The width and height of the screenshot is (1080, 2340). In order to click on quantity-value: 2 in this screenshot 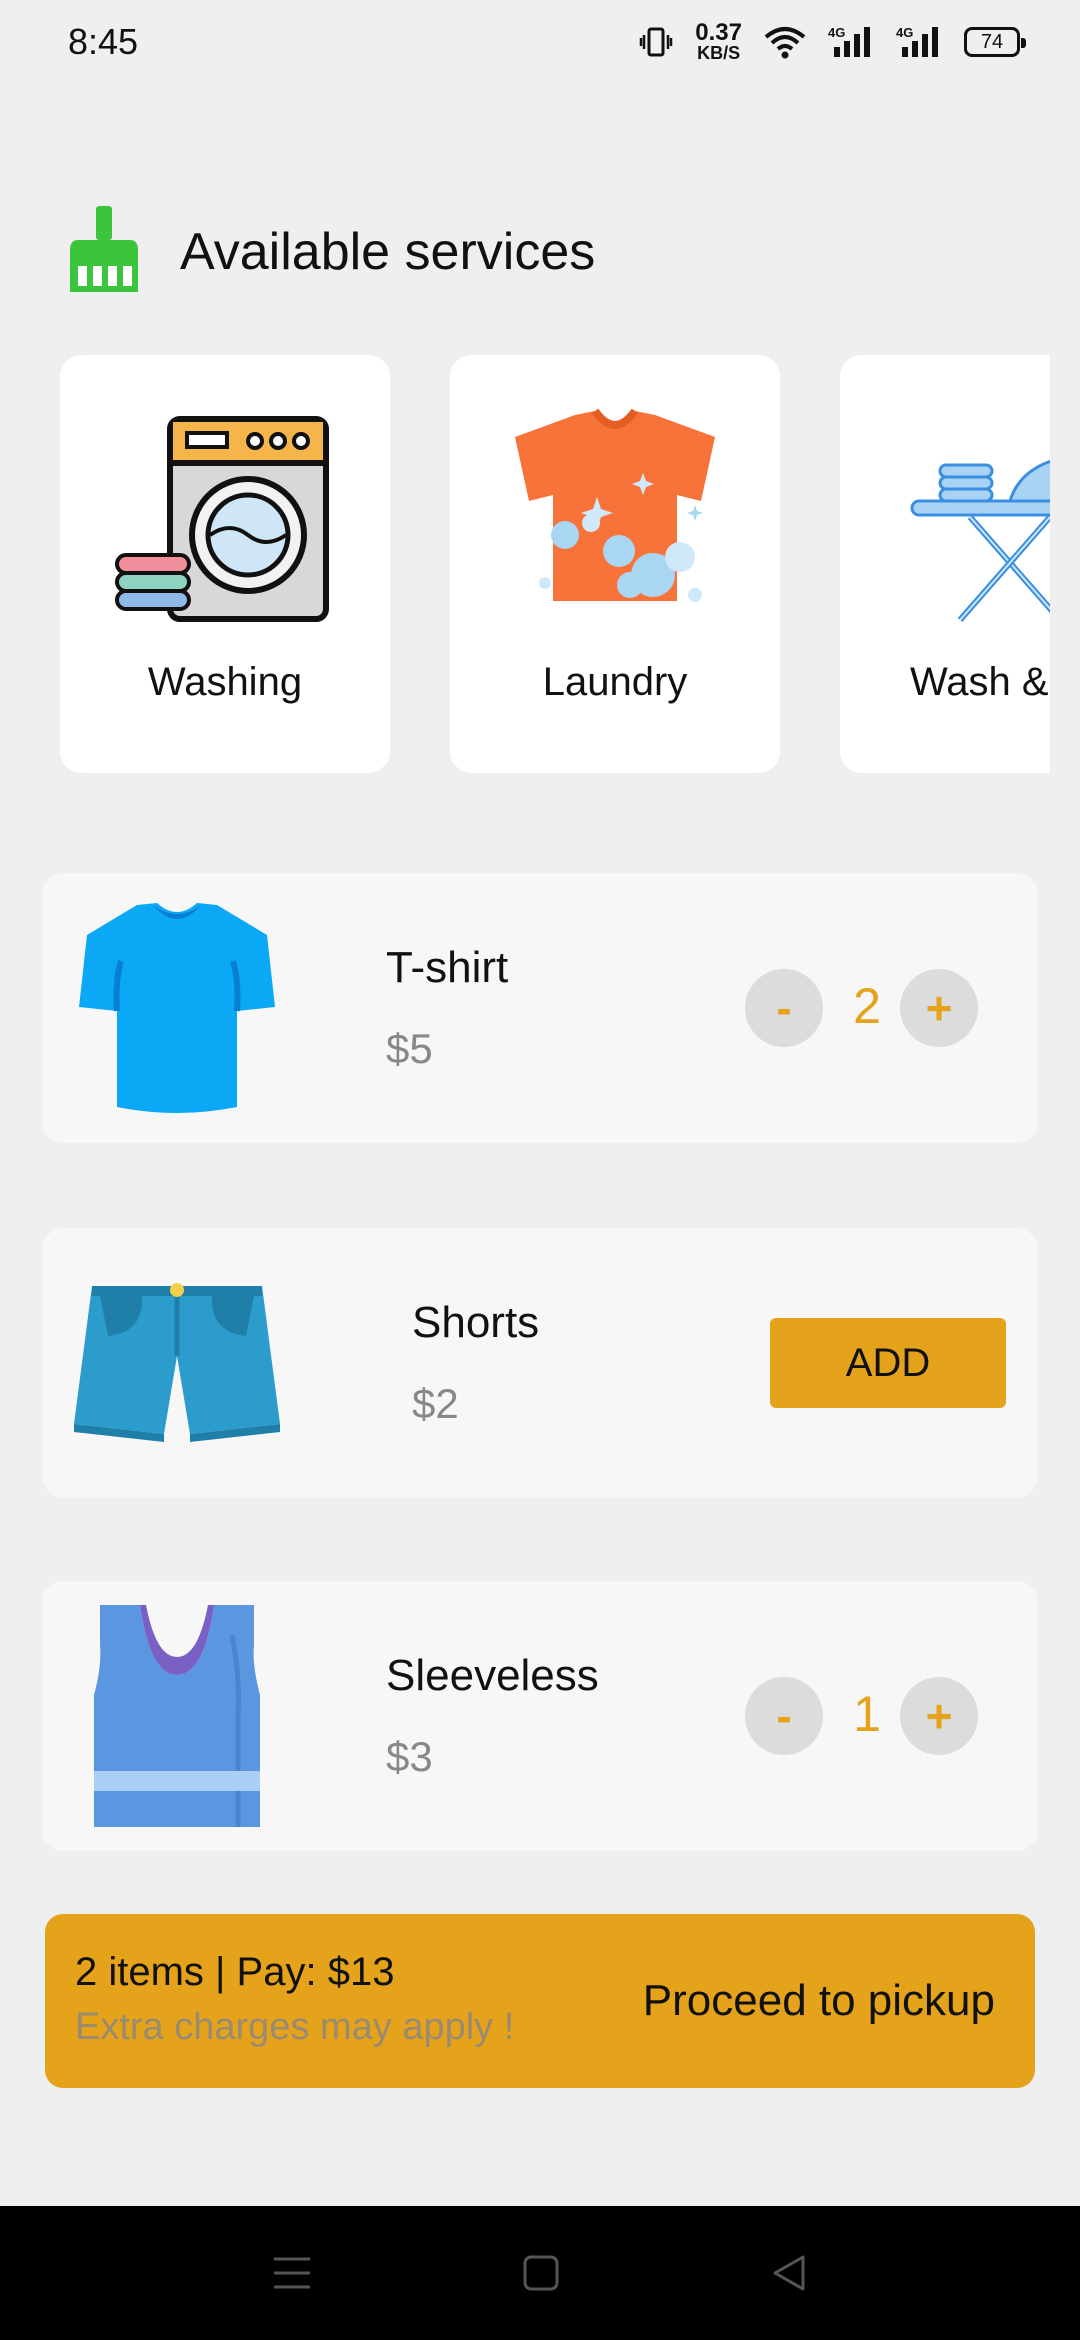, I will do `click(867, 1006)`.